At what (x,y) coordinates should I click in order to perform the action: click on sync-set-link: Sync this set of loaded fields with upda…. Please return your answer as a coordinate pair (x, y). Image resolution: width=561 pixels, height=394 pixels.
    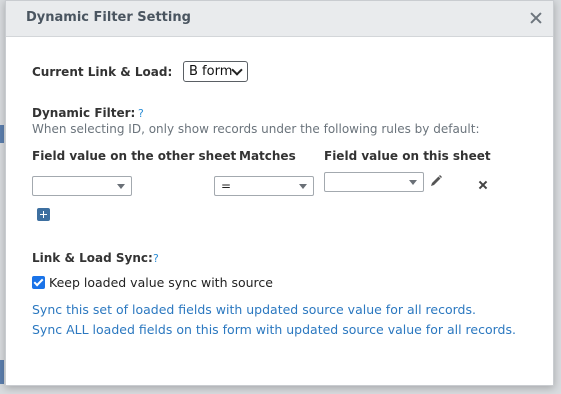
    Looking at the image, I should click on (254, 309).